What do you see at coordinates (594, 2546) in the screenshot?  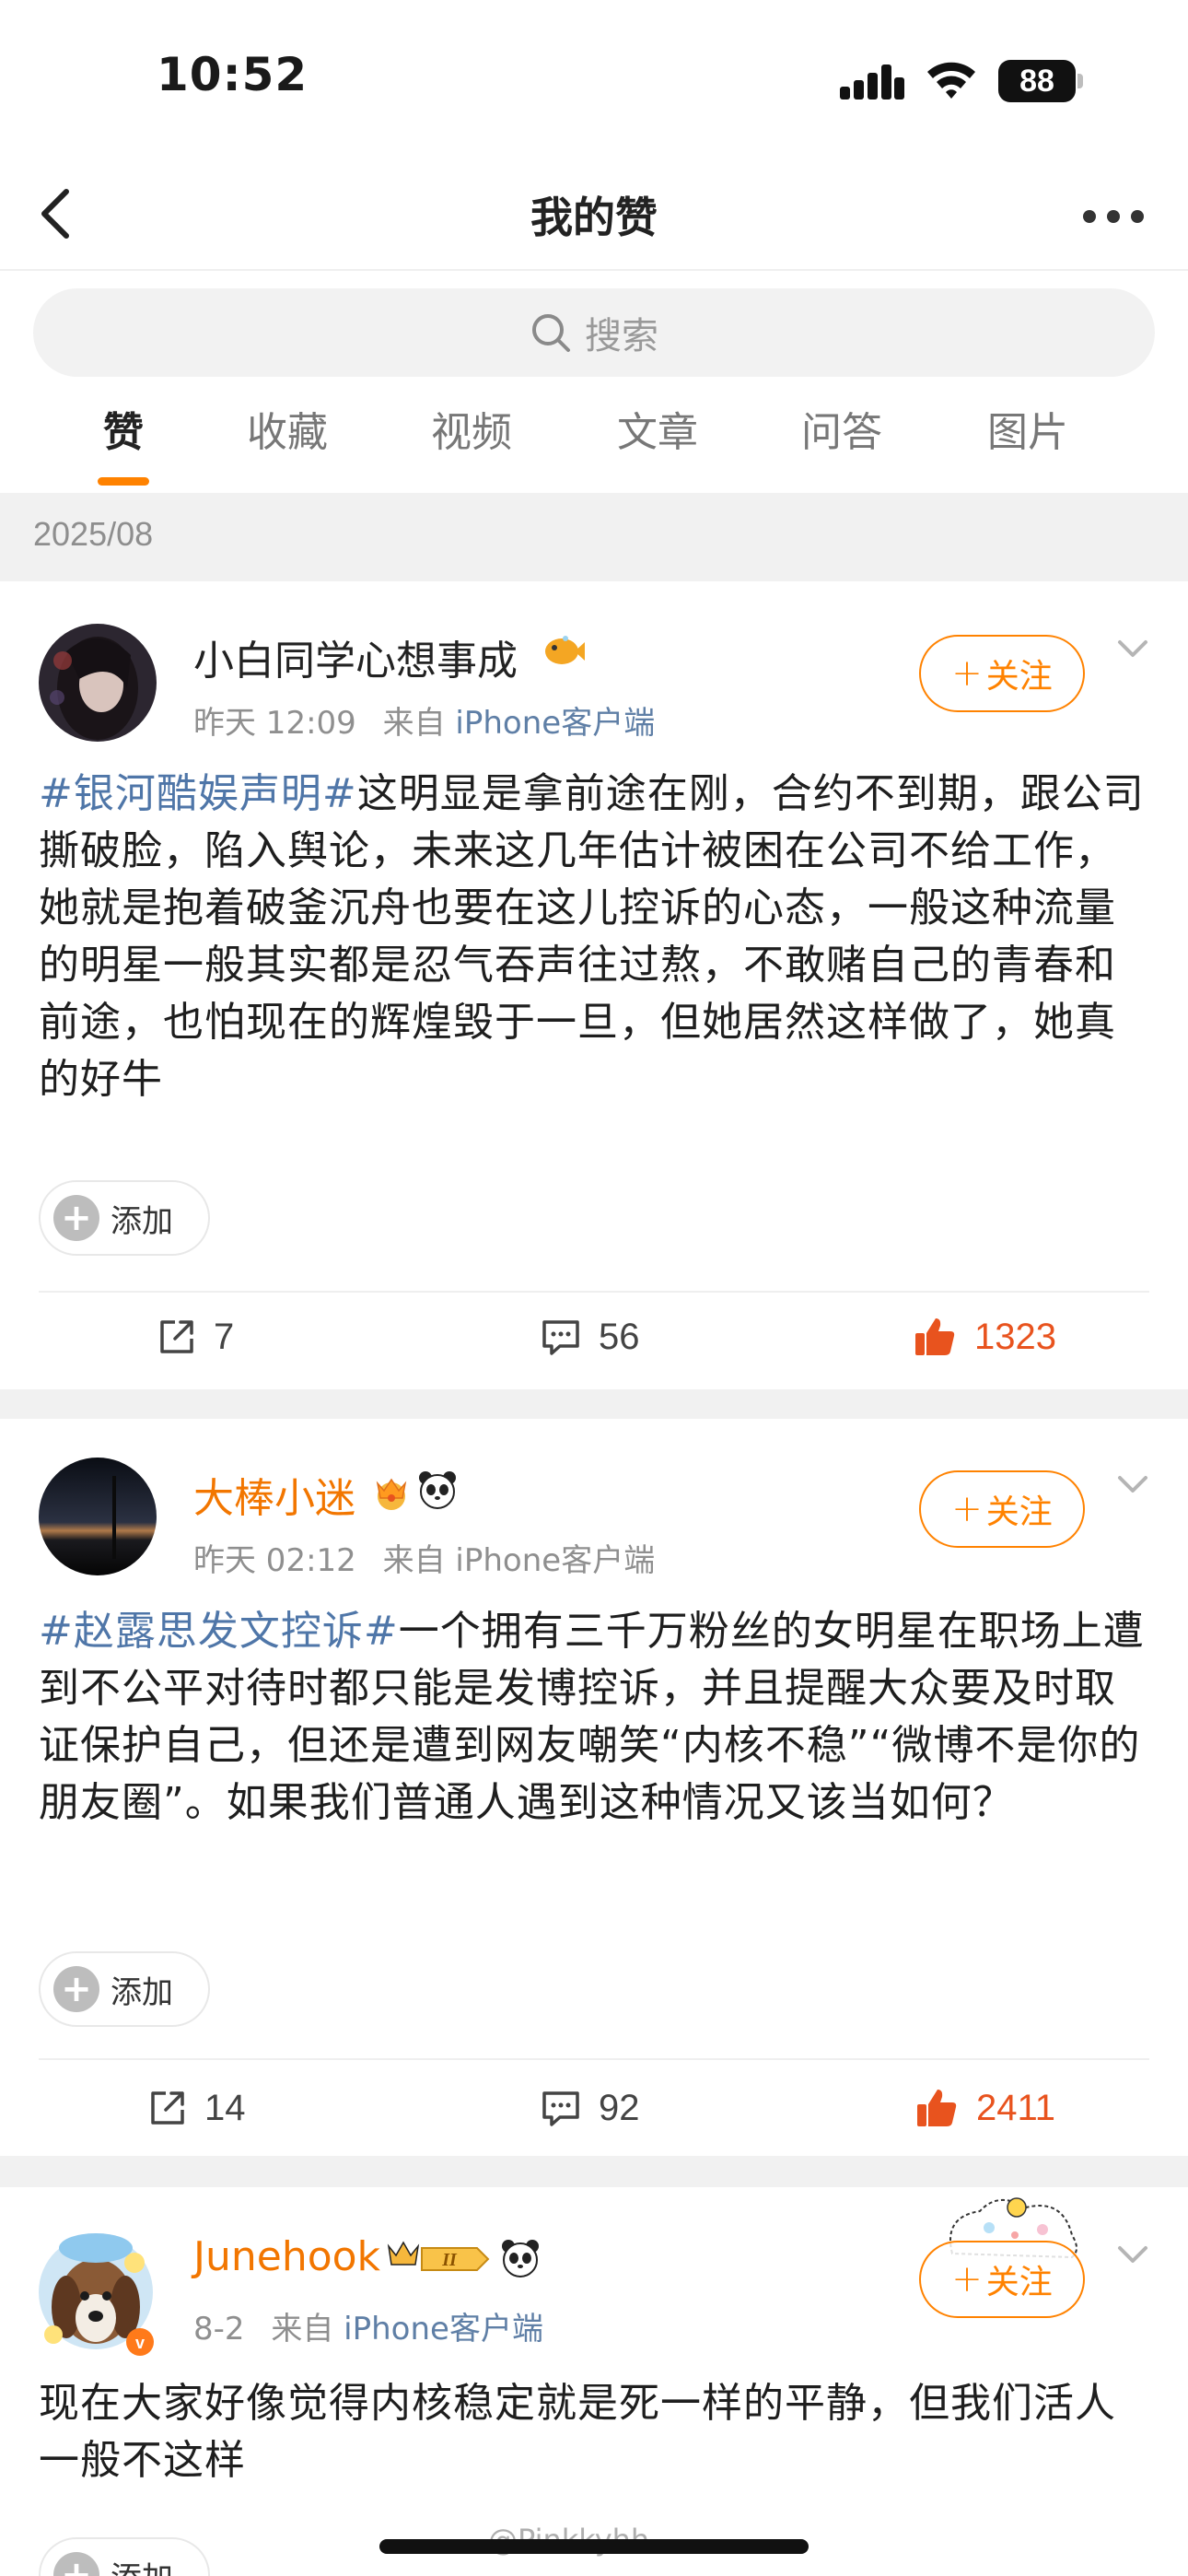 I see `home-indicator` at bounding box center [594, 2546].